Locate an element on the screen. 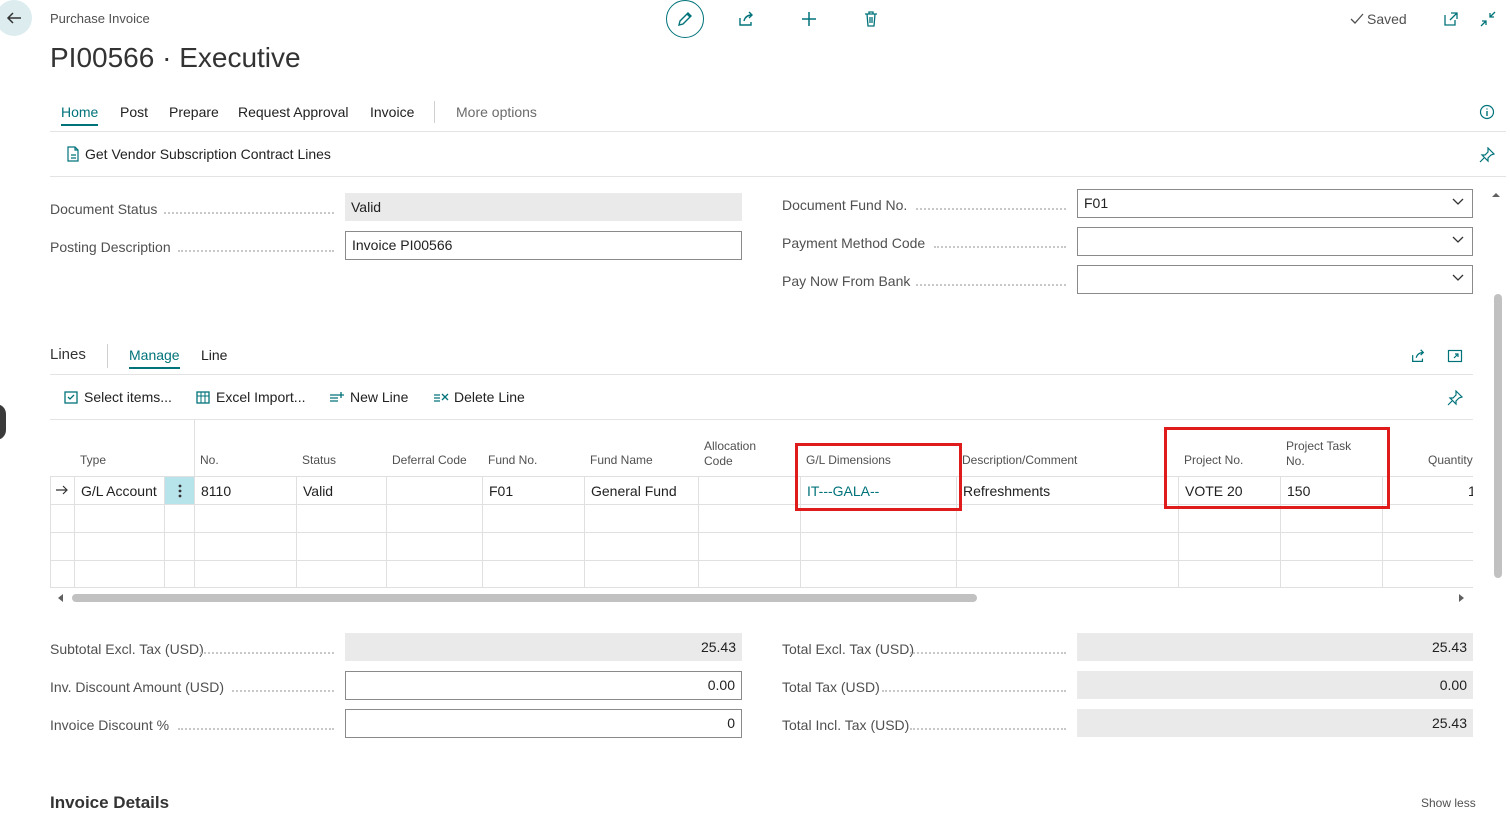 The image size is (1510, 814). edit-button is located at coordinates (685, 19).